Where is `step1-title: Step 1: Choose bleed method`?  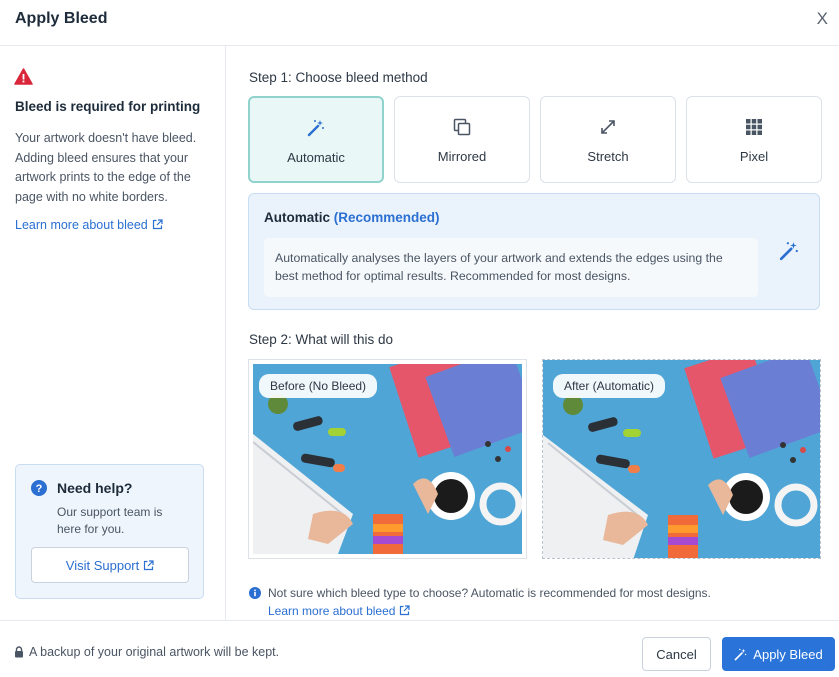 step1-title: Step 1: Choose bleed method is located at coordinates (338, 77).